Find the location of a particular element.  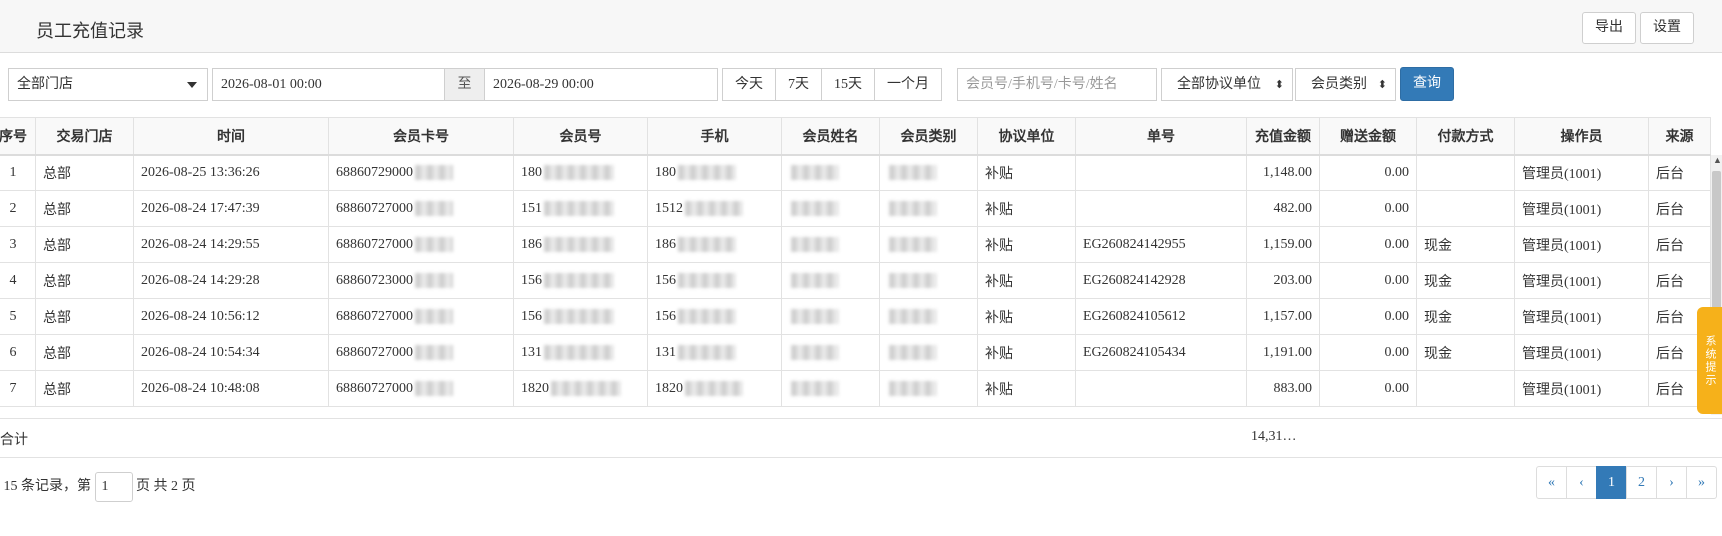

last-page-button: » is located at coordinates (1701, 482).